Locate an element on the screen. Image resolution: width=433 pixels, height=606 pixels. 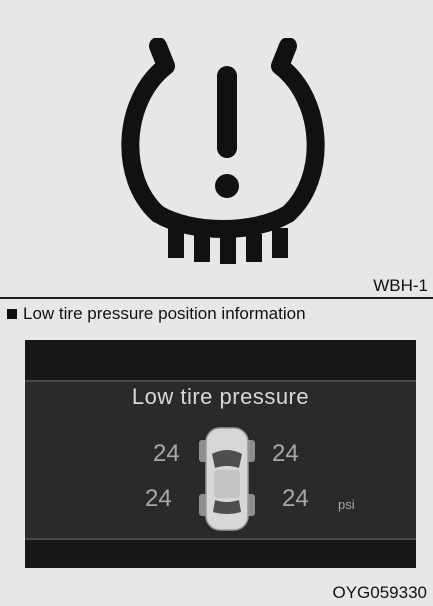
pressure-unit: psi is located at coordinates (346, 504).